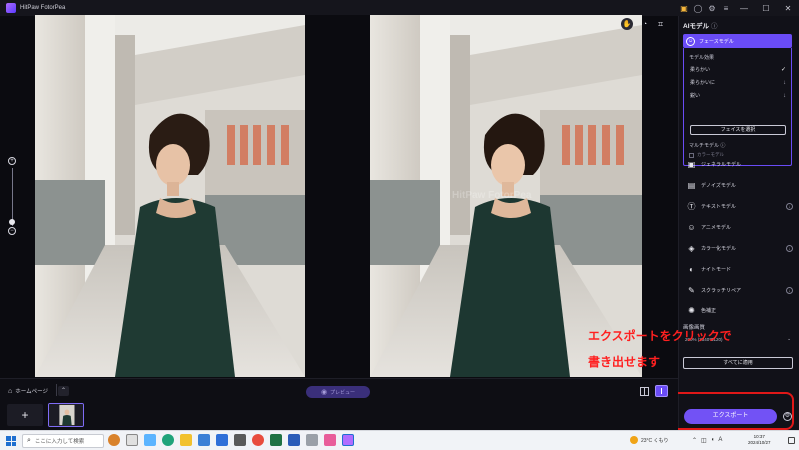  What do you see at coordinates (644, 391) in the screenshot?
I see `split-view-icon` at bounding box center [644, 391].